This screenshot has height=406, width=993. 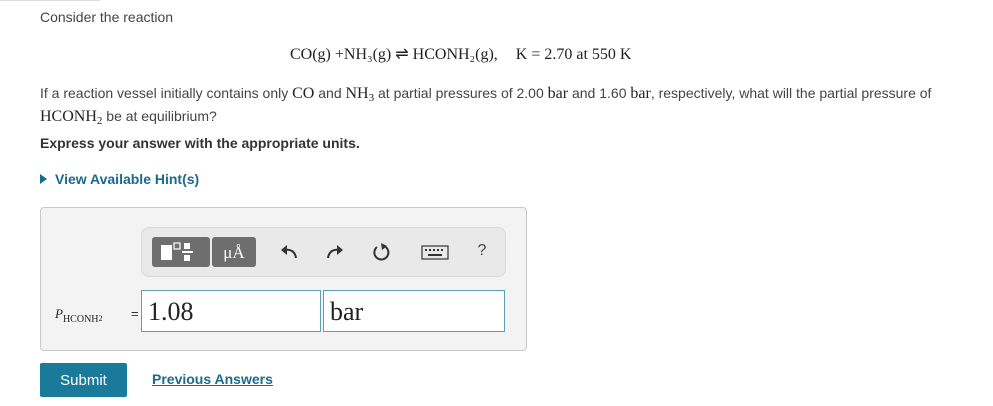 I want to click on help-button: ?, so click(x=482, y=251).